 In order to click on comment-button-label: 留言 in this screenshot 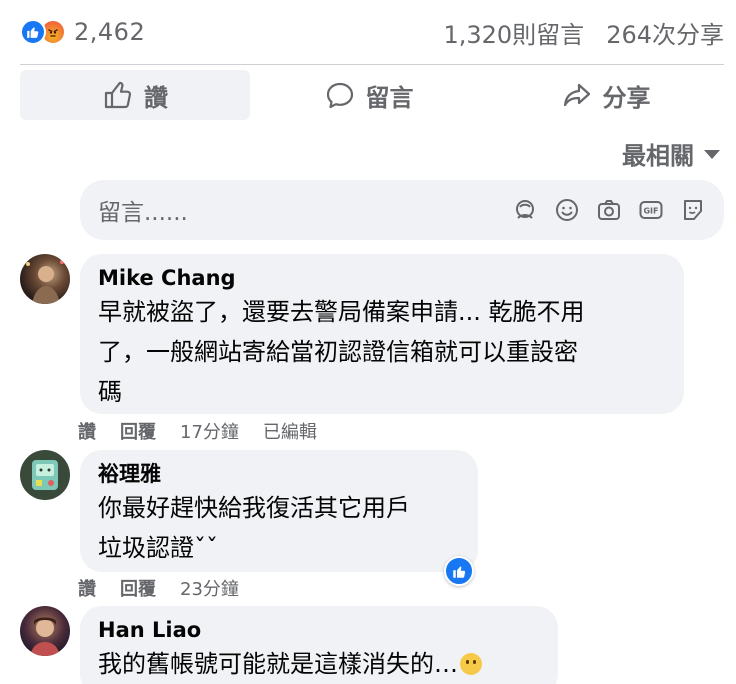, I will do `click(389, 97)`.